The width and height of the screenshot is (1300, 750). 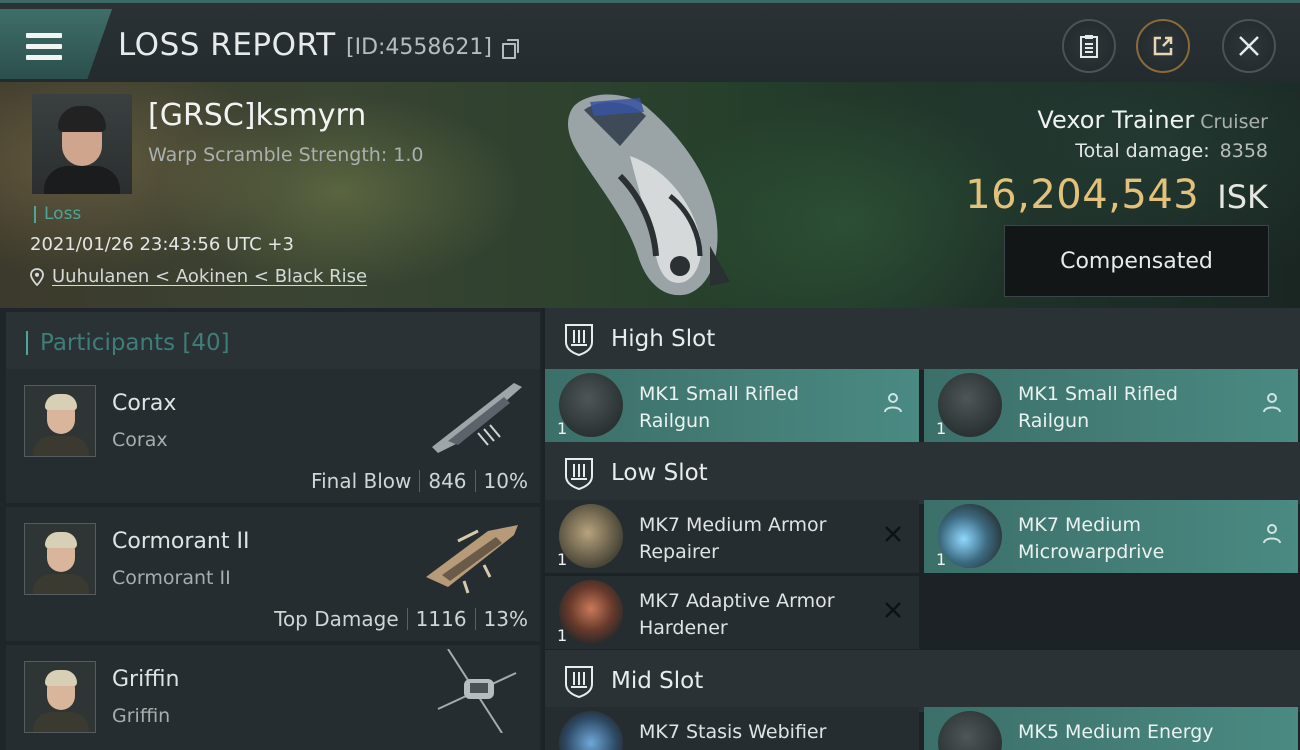 I want to click on location-text: Uuhulanen < Aokinen < Black Rise, so click(x=209, y=276).